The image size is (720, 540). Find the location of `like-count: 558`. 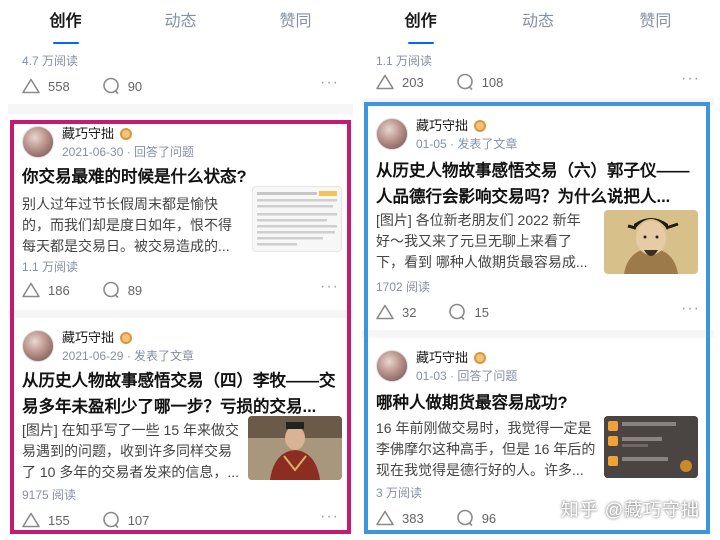

like-count: 558 is located at coordinates (59, 86).